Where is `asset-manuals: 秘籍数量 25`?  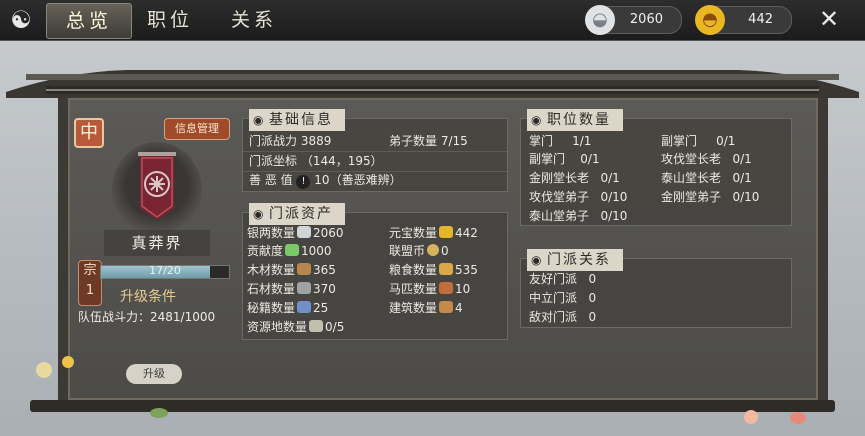 asset-manuals: 秘籍数量 25 is located at coordinates (287, 308).